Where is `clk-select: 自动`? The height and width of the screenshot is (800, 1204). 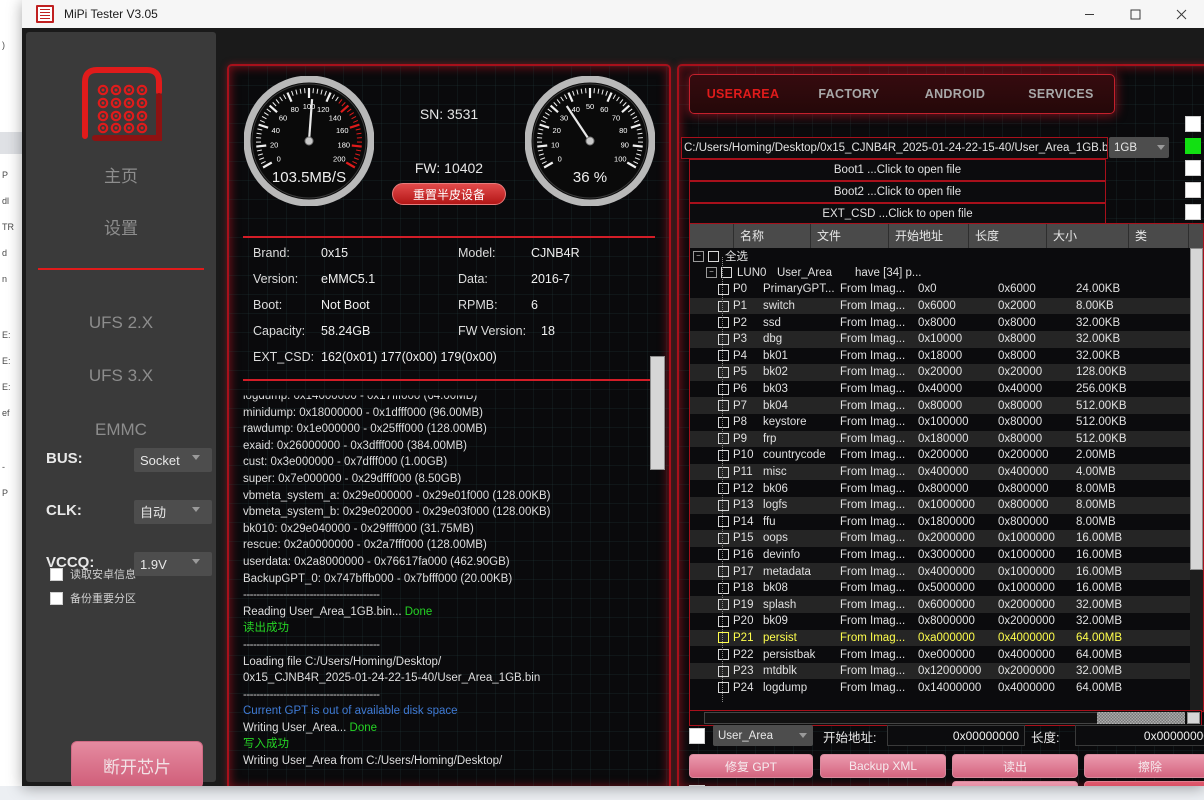 clk-select: 自动 is located at coordinates (173, 512).